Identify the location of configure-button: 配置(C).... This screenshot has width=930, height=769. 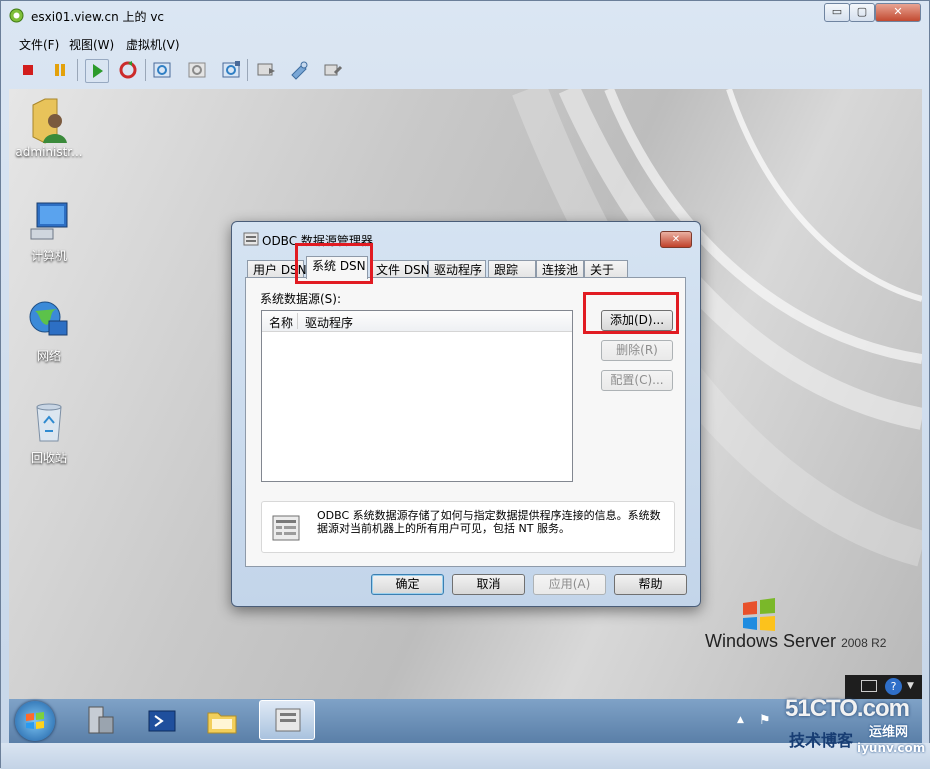
(637, 380).